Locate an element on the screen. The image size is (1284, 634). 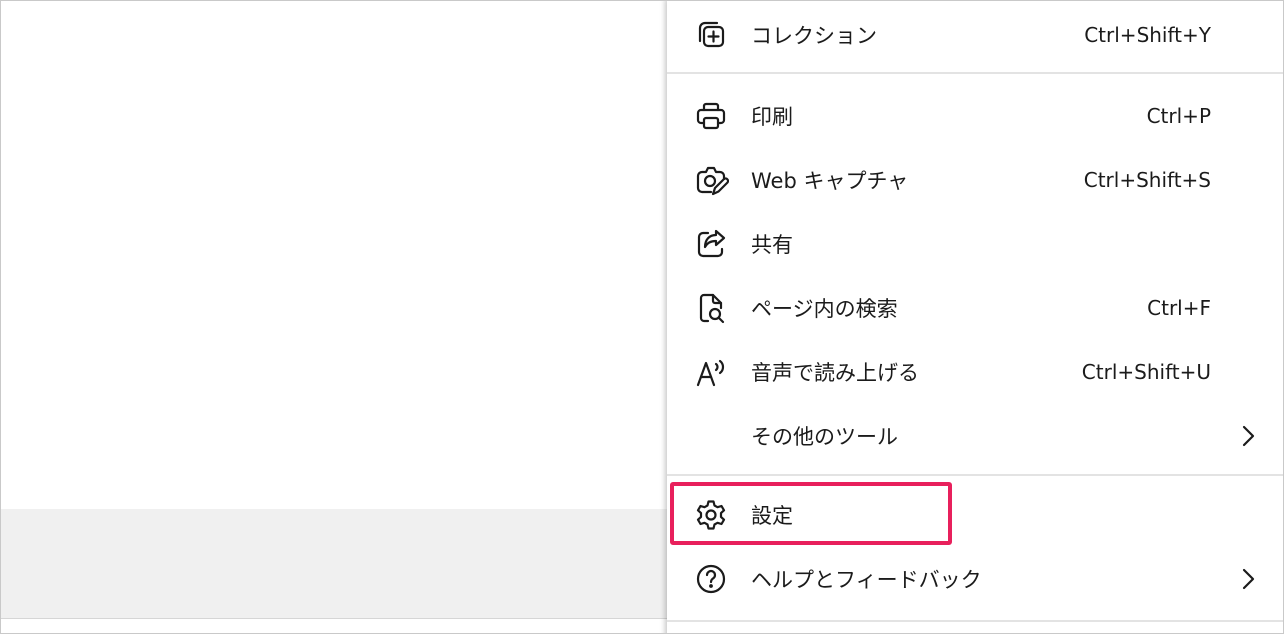
find-on-page-icon is located at coordinates (711, 308).